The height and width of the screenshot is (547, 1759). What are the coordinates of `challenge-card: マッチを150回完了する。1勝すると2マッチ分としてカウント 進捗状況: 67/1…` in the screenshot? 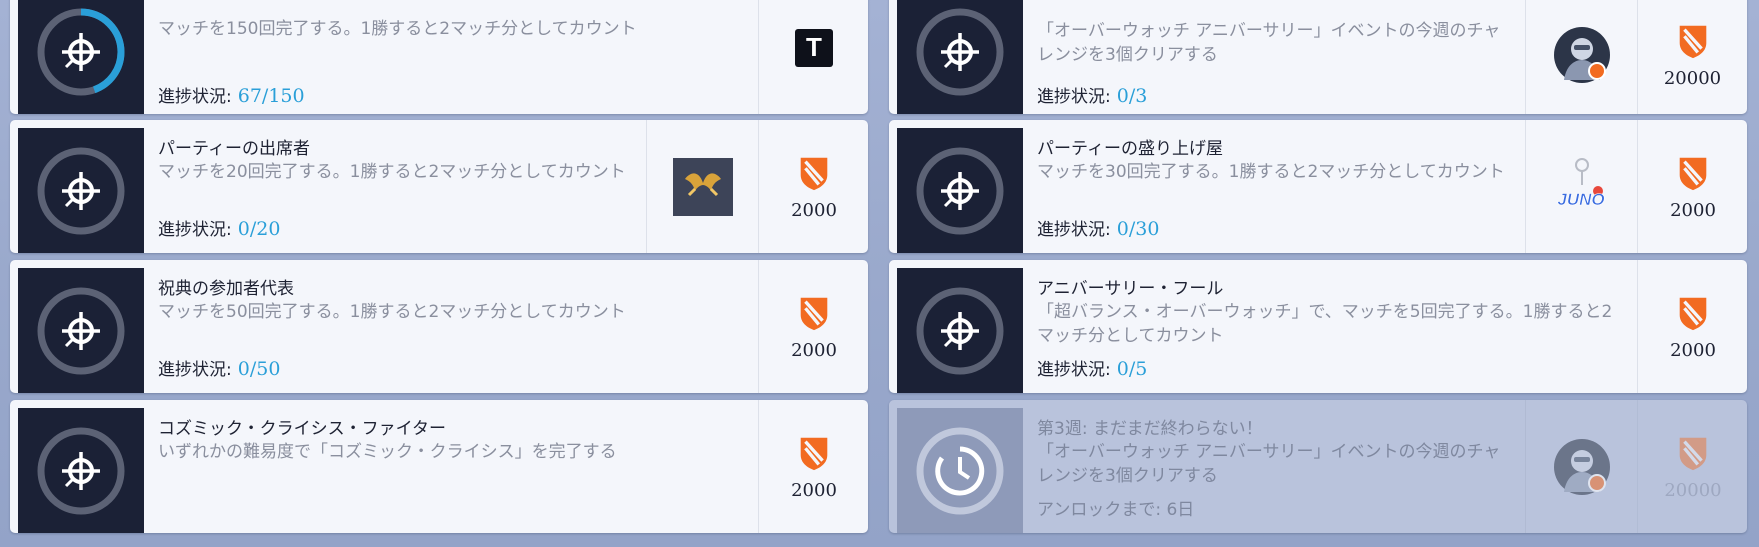 It's located at (439, 57).